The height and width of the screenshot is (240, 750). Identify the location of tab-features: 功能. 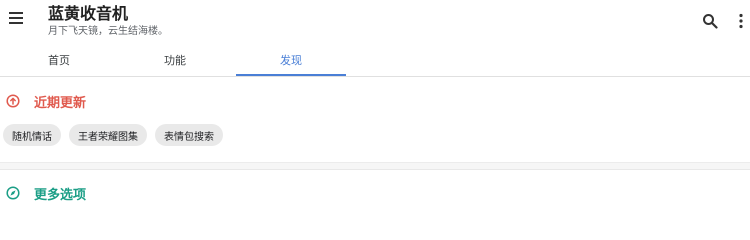
(175, 60).